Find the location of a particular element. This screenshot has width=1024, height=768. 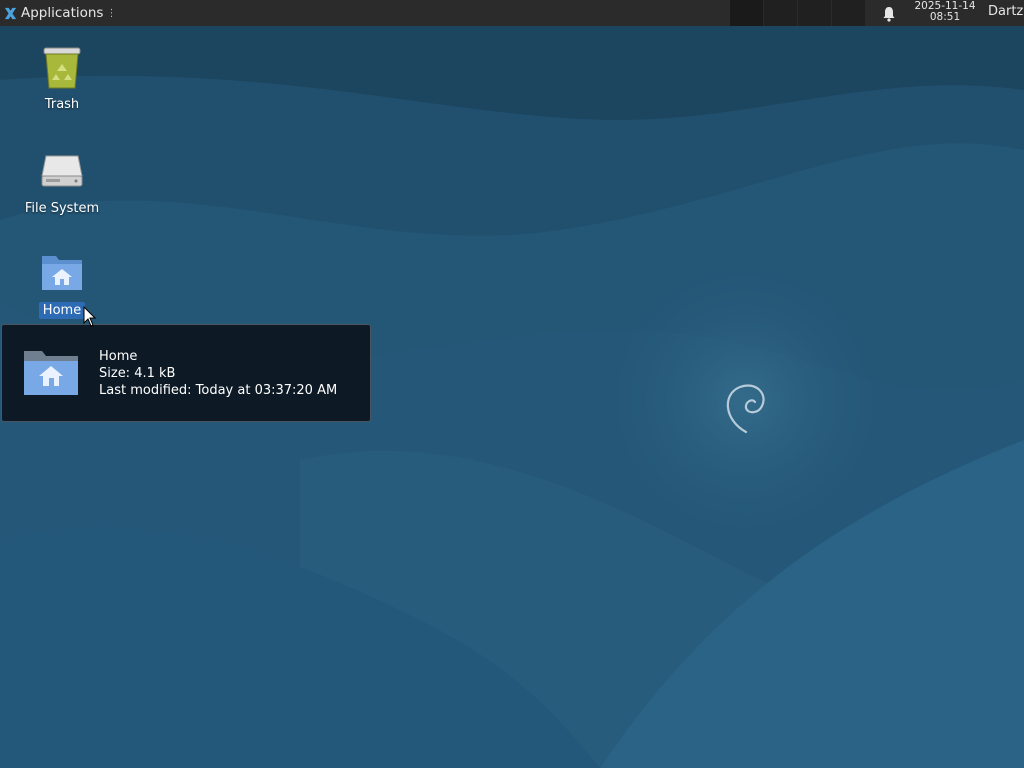

desktop-icon-label: Trash is located at coordinates (62, 104).